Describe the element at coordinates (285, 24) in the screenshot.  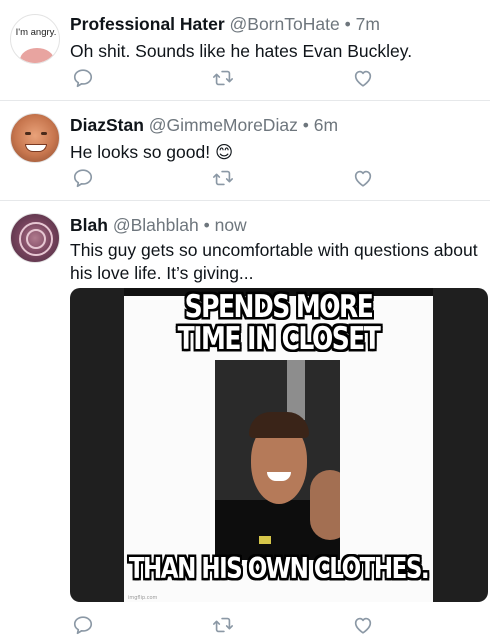
I see `user-handle: @BornToHate` at that location.